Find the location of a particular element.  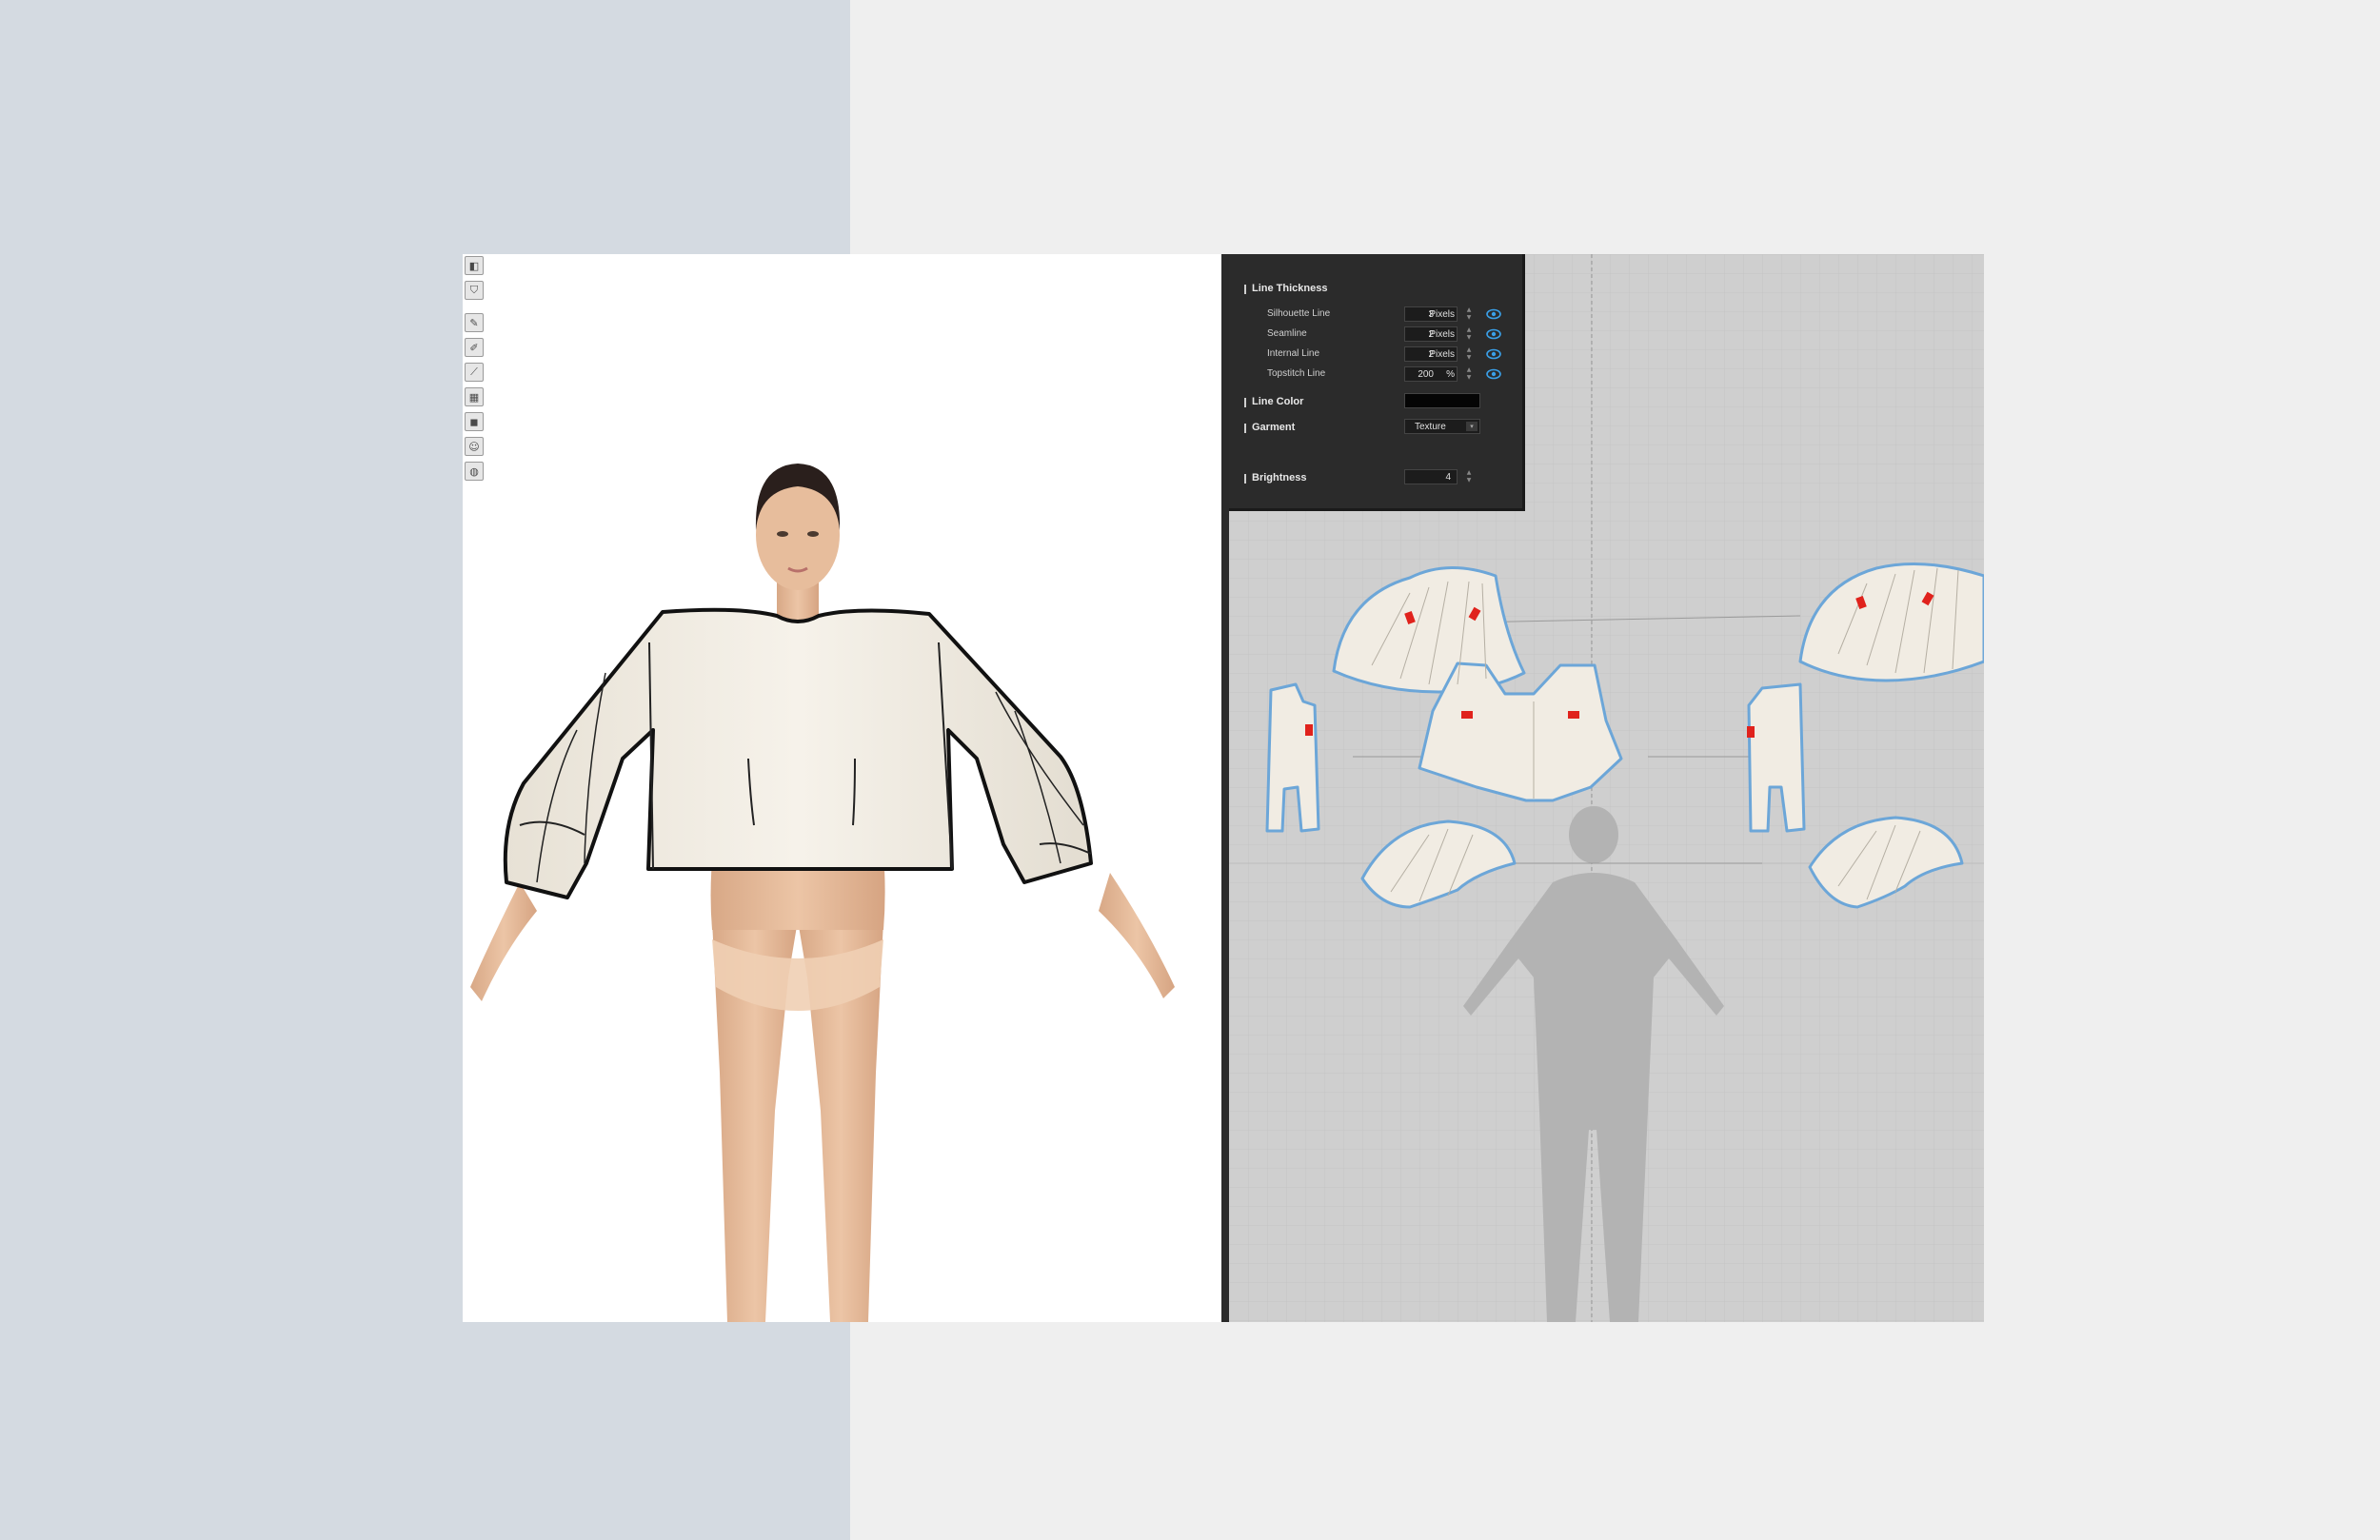

garment-heading: Garment is located at coordinates (1269, 427).